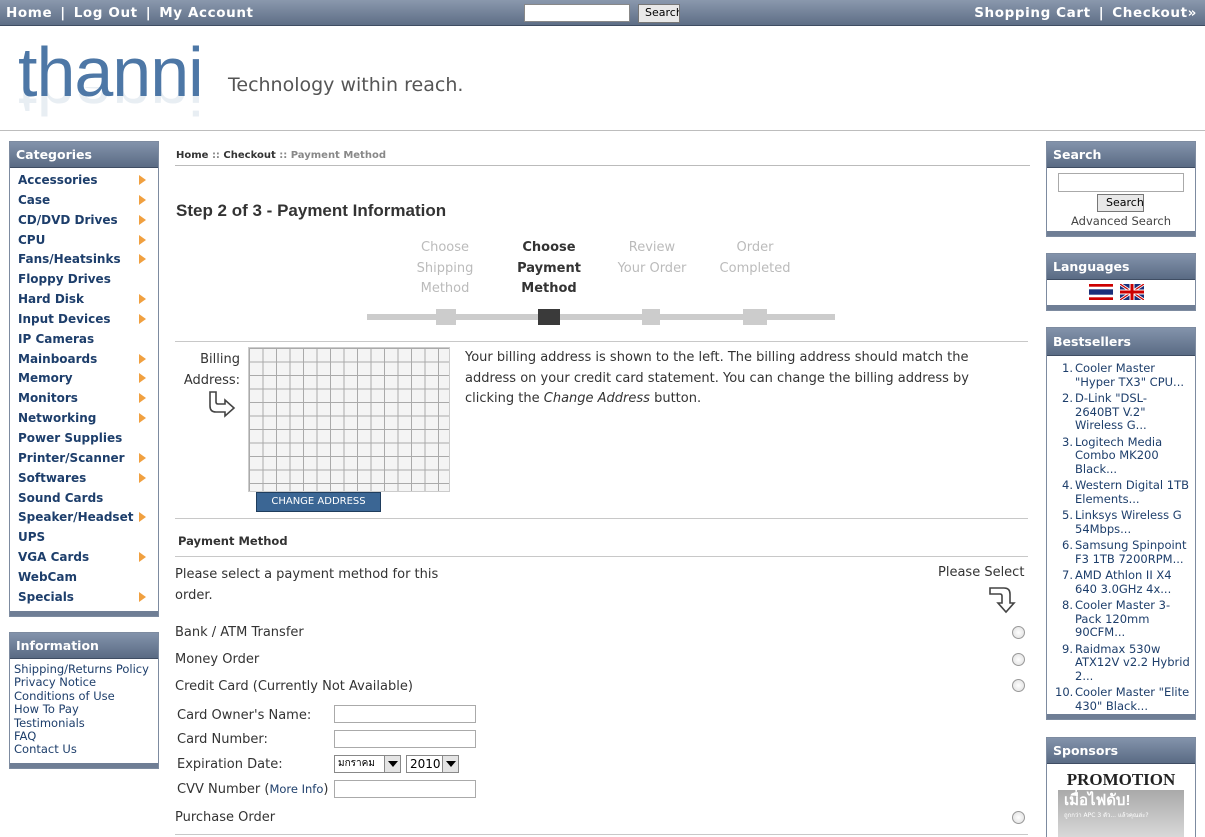 The image size is (1205, 837). I want to click on top-search-button: Search, so click(659, 13).